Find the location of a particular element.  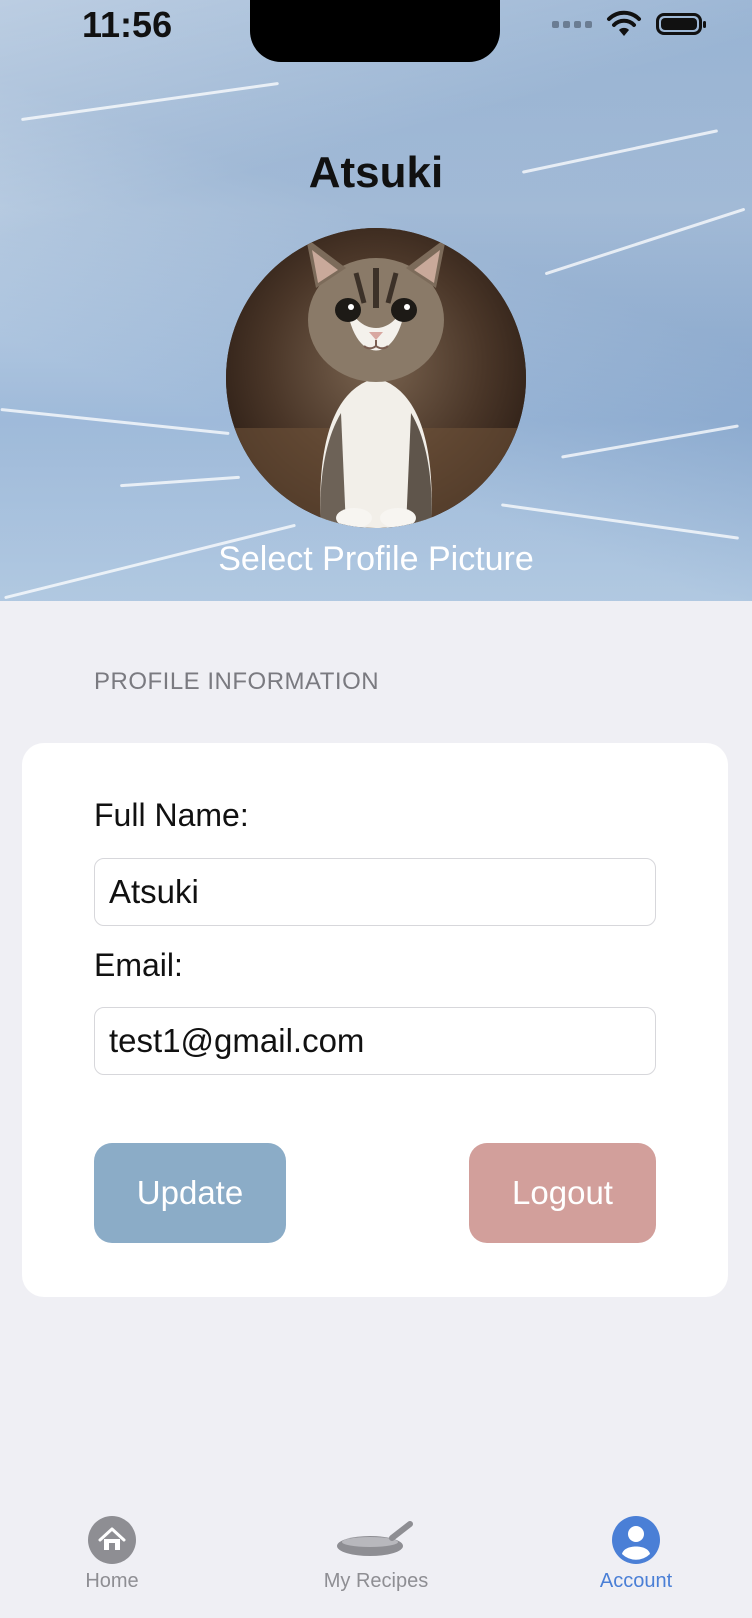

select-profile-picture-button: Select Profile Picture is located at coordinates (376, 559).